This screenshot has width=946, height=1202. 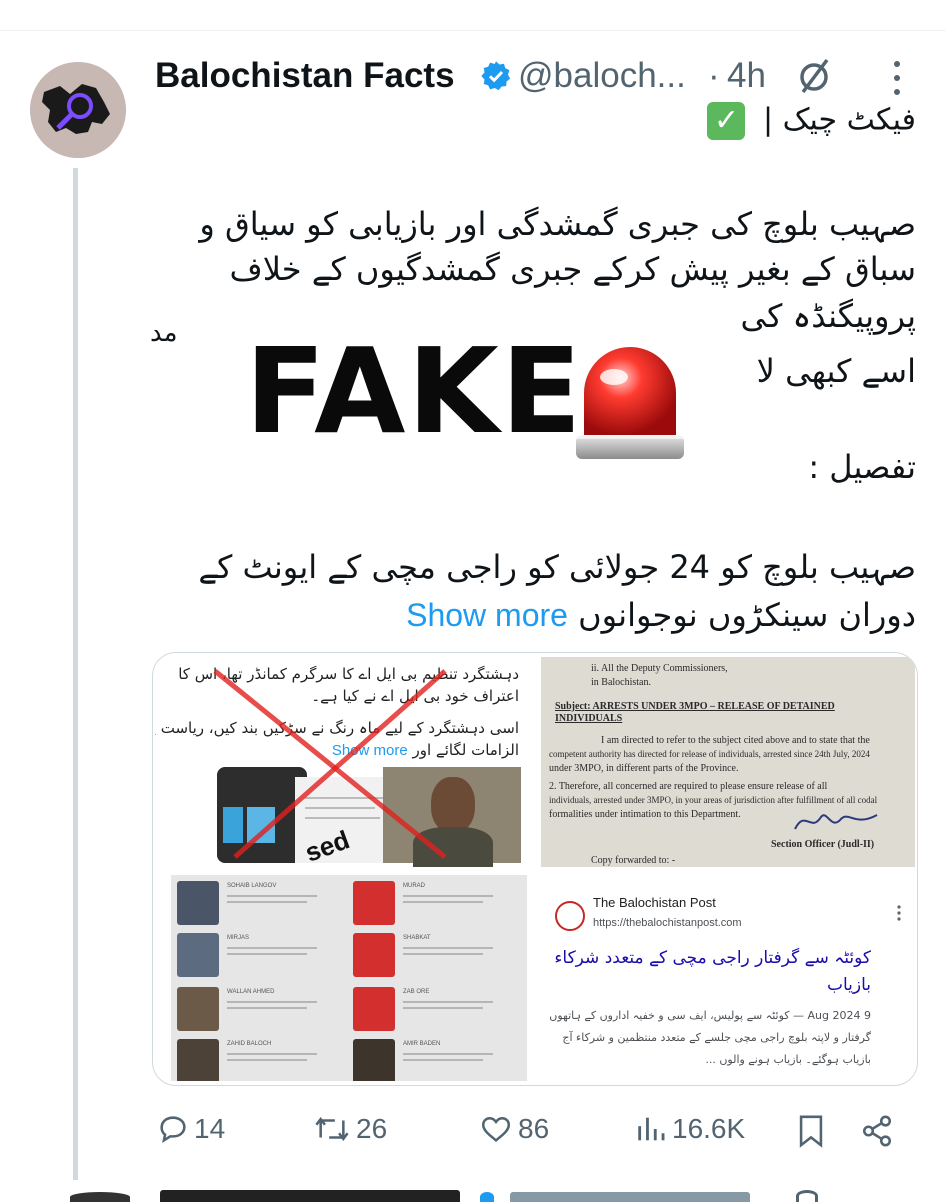 What do you see at coordinates (659, 668) in the screenshot?
I see `img2-line-1: ii. All the Deputy Commissioners,` at bounding box center [659, 668].